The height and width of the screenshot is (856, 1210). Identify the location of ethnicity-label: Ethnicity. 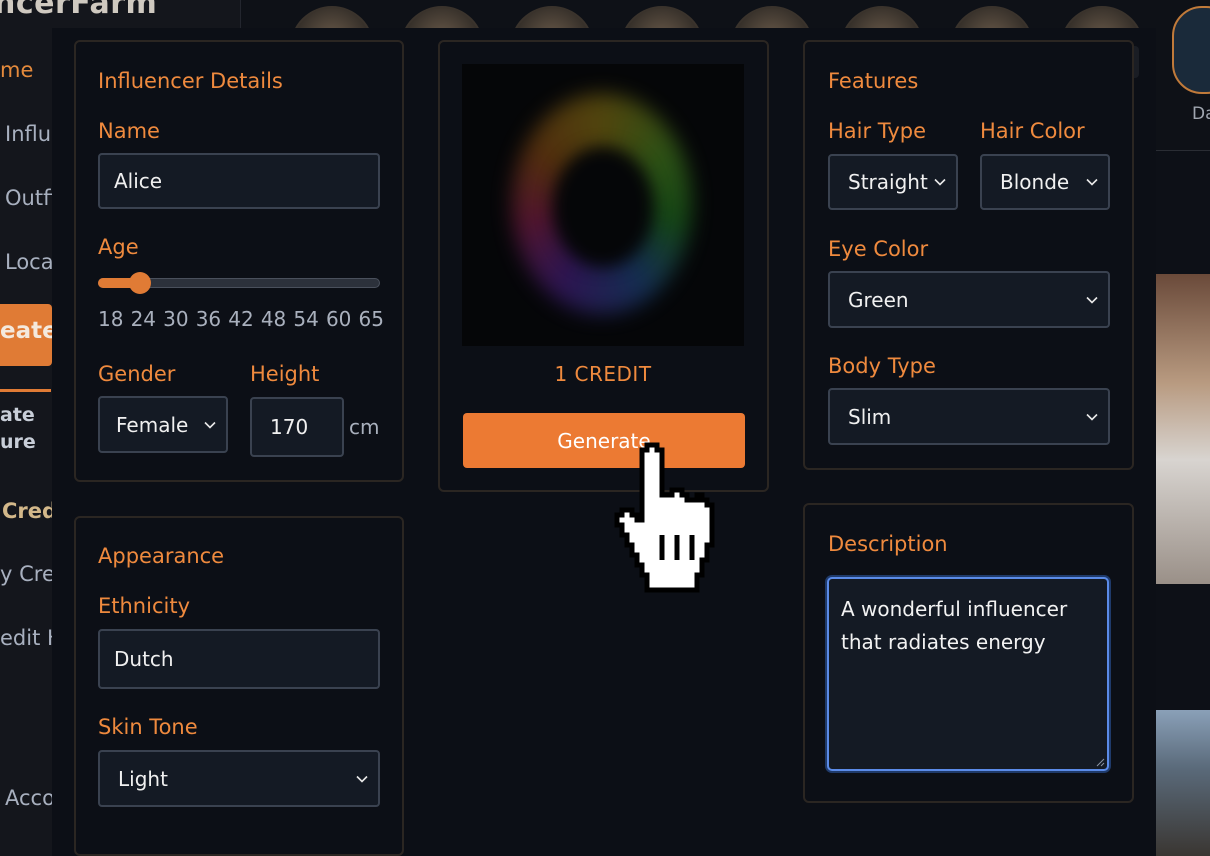
(144, 606).